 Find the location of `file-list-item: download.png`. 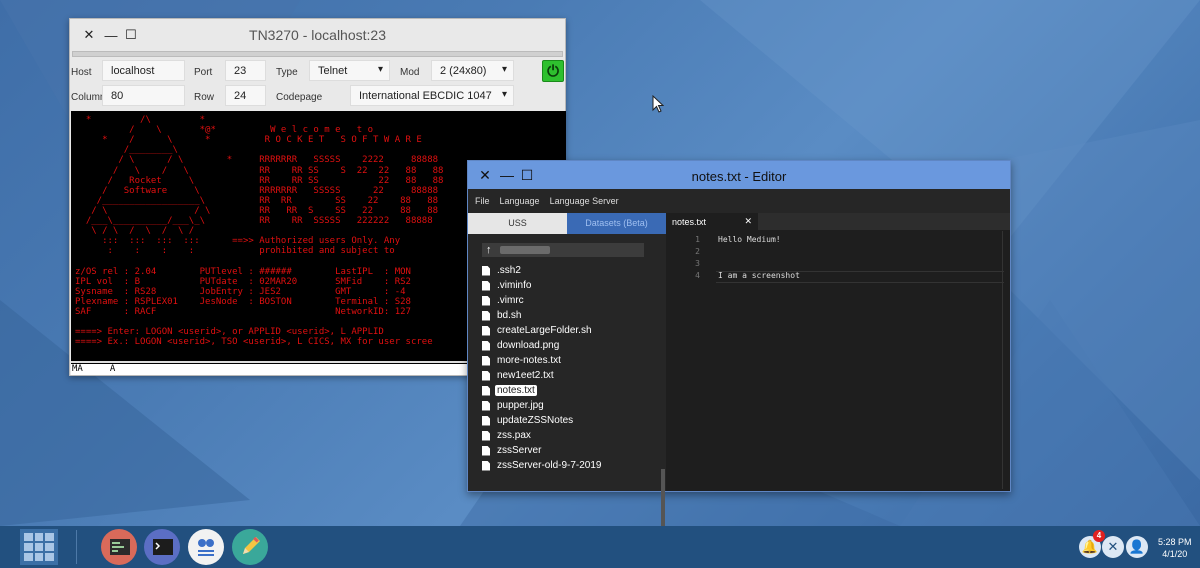

file-list-item: download.png is located at coordinates (569, 345).